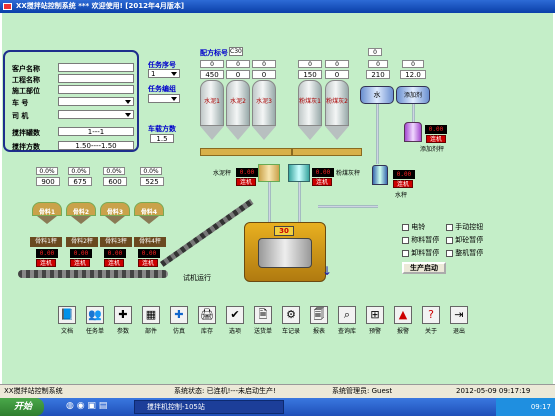 This screenshot has width=555, height=416. What do you see at coordinates (322, 182) in the screenshot?
I see `flyash-connect: 连机` at bounding box center [322, 182].